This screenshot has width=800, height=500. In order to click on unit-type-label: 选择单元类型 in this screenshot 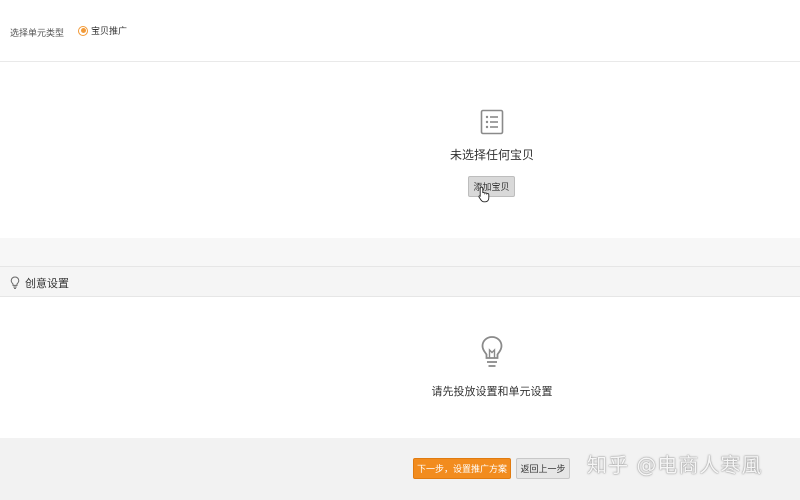, I will do `click(37, 34)`.